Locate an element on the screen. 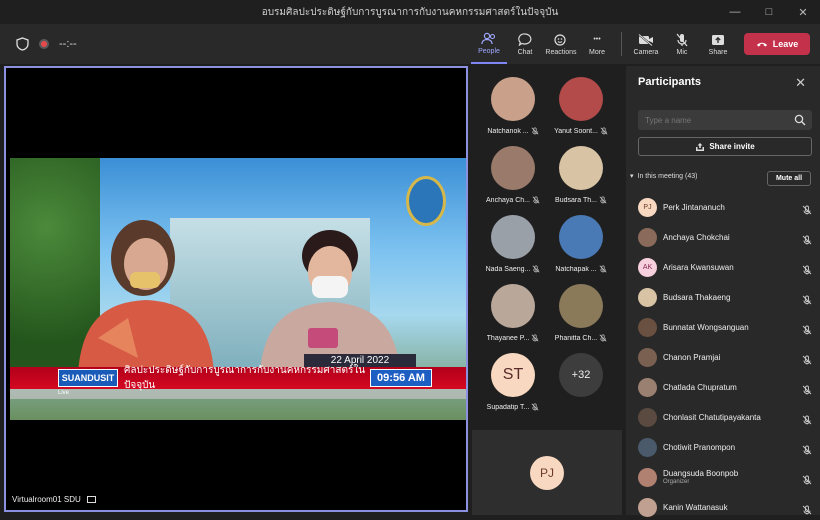 The width and height of the screenshot is (820, 520). in-meeting-count: In this meeting (43) is located at coordinates (667, 176).